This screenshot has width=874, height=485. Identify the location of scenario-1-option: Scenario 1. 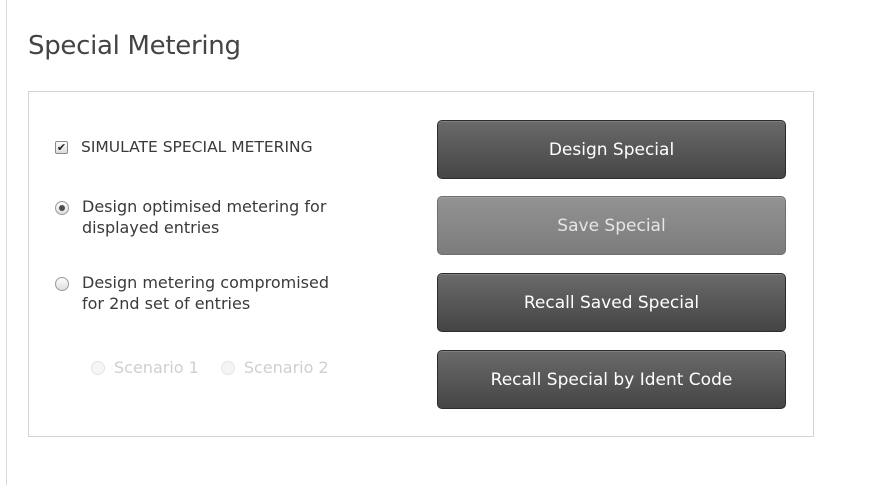
(145, 367).